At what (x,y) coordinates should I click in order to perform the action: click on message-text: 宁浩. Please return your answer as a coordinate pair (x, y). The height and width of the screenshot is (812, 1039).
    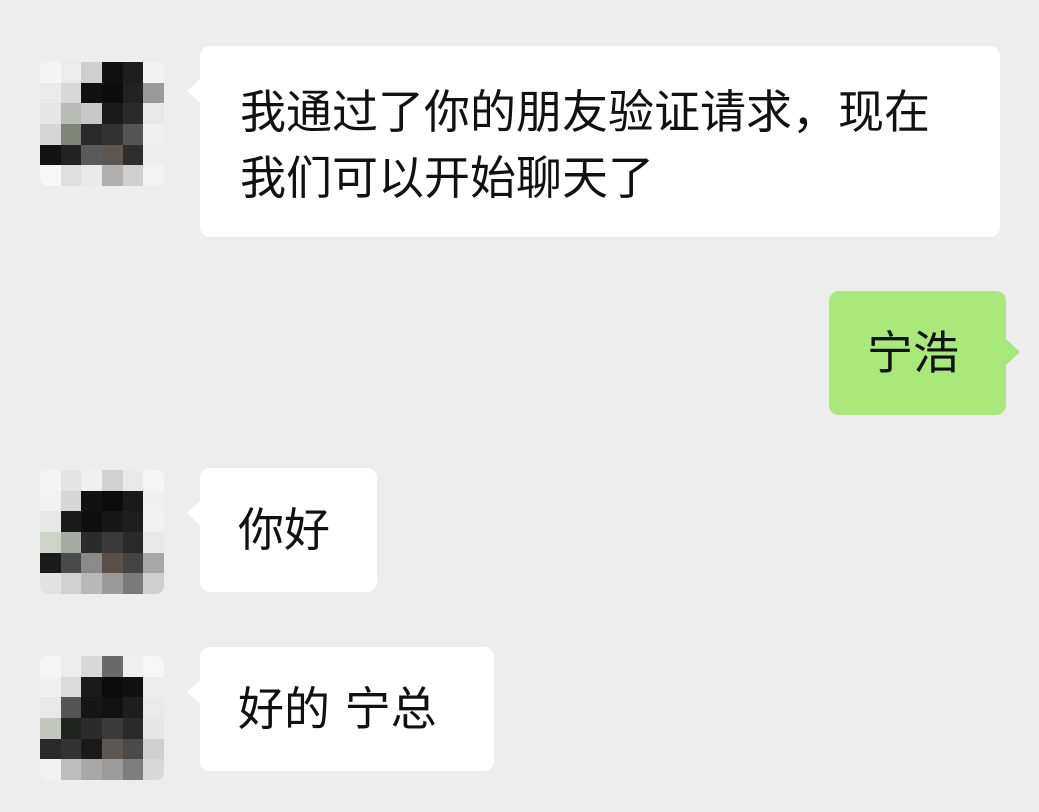
    Looking at the image, I should click on (913, 353).